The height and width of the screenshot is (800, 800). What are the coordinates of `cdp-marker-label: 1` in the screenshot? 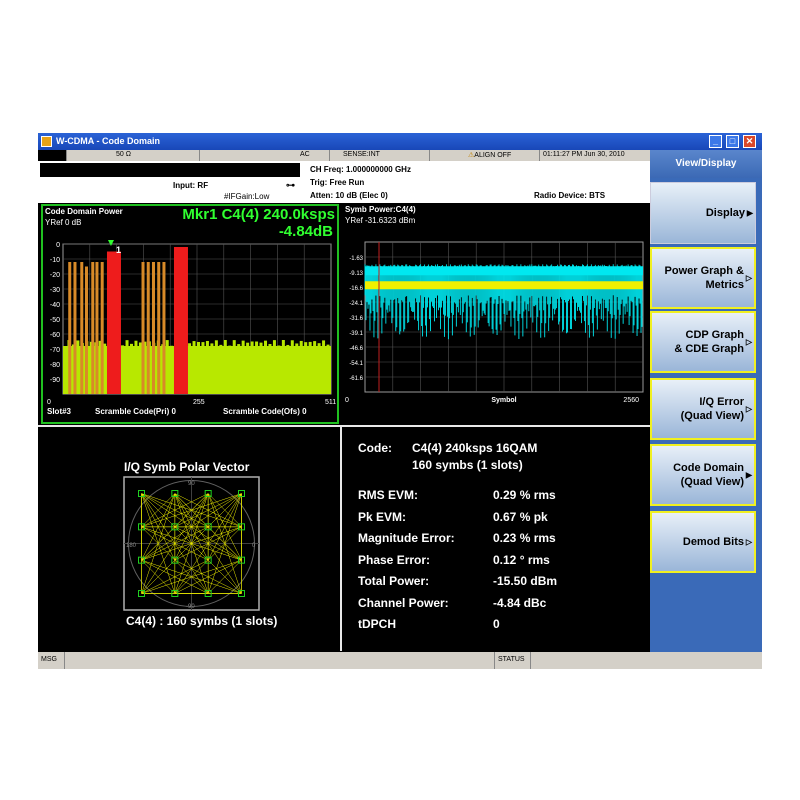 It's located at (118, 250).